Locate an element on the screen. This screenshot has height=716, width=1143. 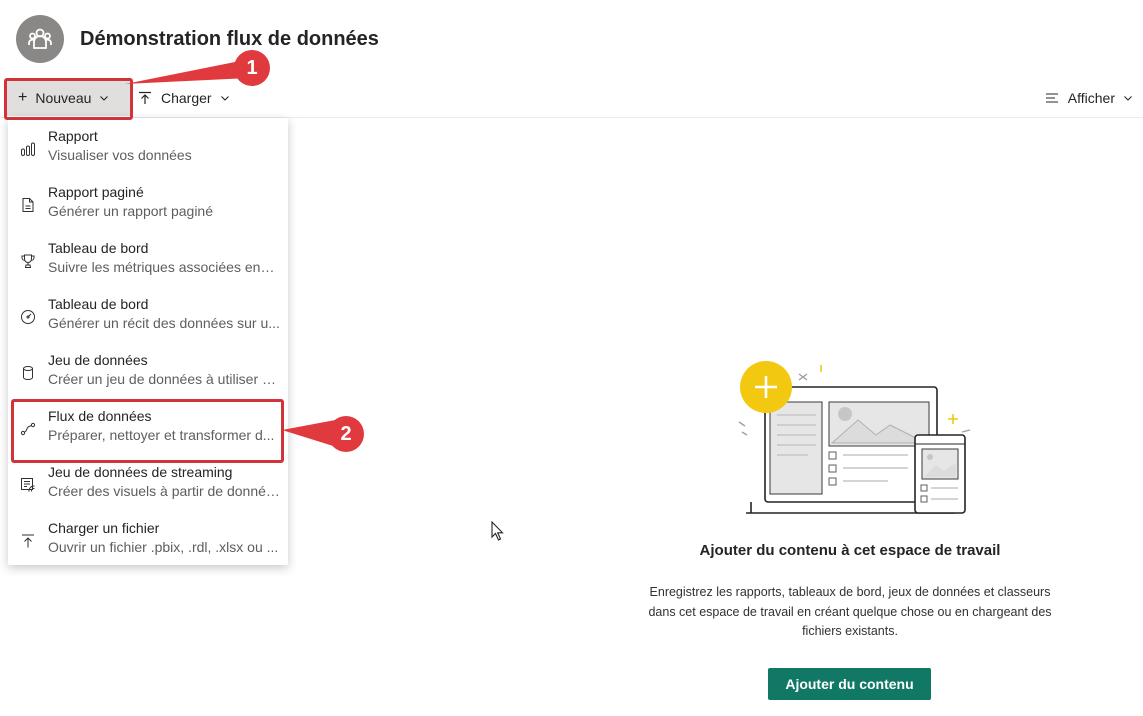
callout-badge-1: 1 is located at coordinates (252, 68).